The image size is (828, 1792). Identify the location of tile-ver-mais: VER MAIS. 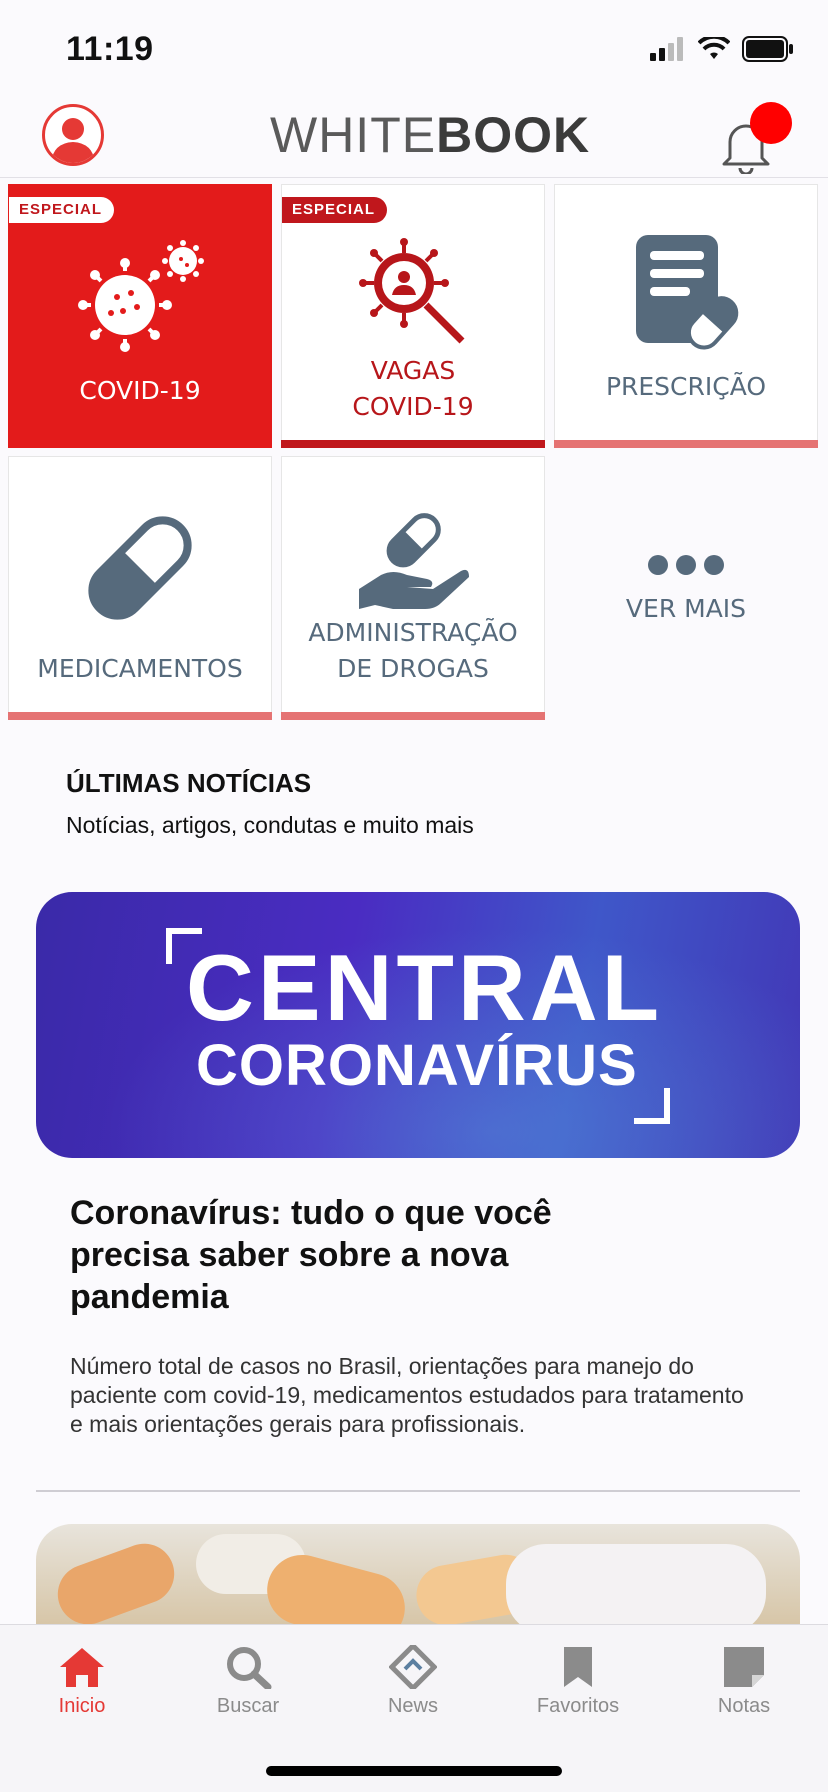
(686, 588).